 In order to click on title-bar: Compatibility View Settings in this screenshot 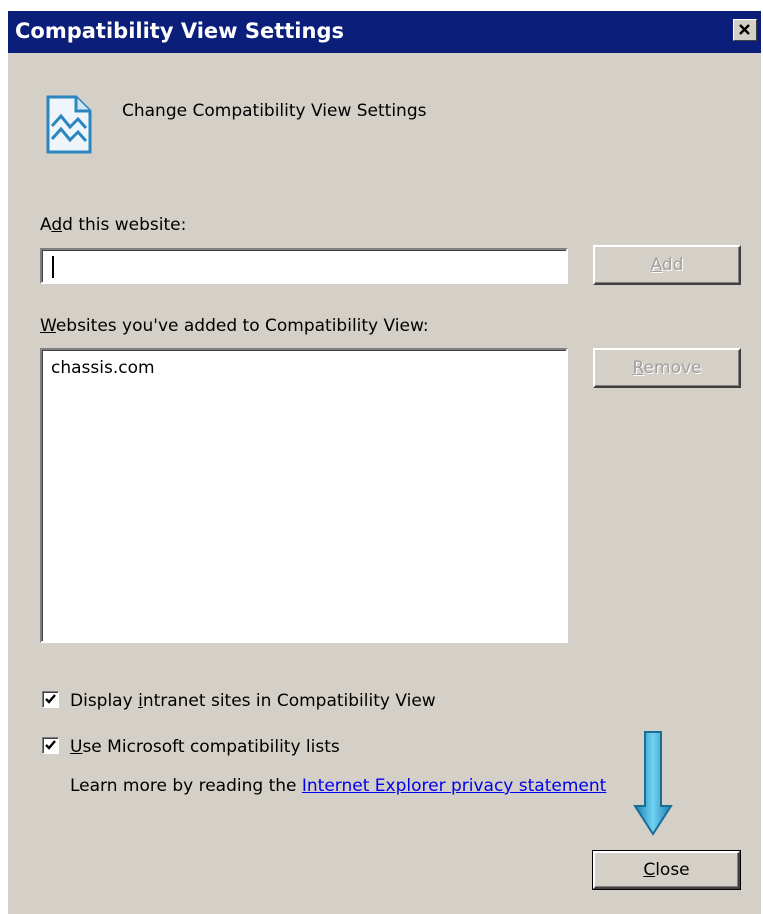, I will do `click(384, 32)`.